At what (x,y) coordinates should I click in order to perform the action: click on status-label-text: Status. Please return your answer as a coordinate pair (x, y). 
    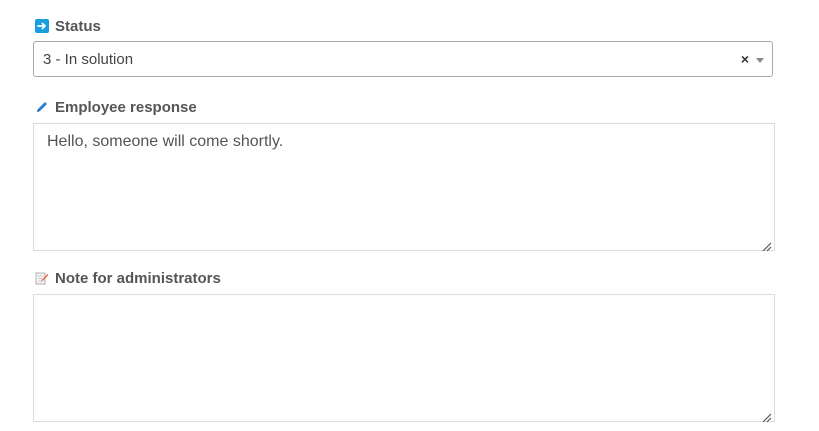
    Looking at the image, I should click on (78, 26).